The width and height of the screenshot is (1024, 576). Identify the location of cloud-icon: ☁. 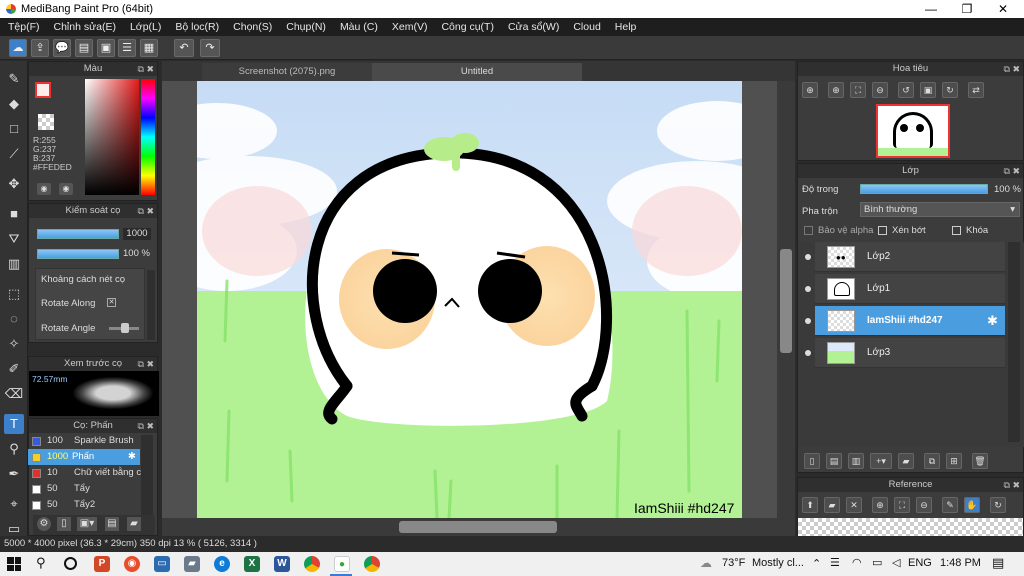
(18, 48).